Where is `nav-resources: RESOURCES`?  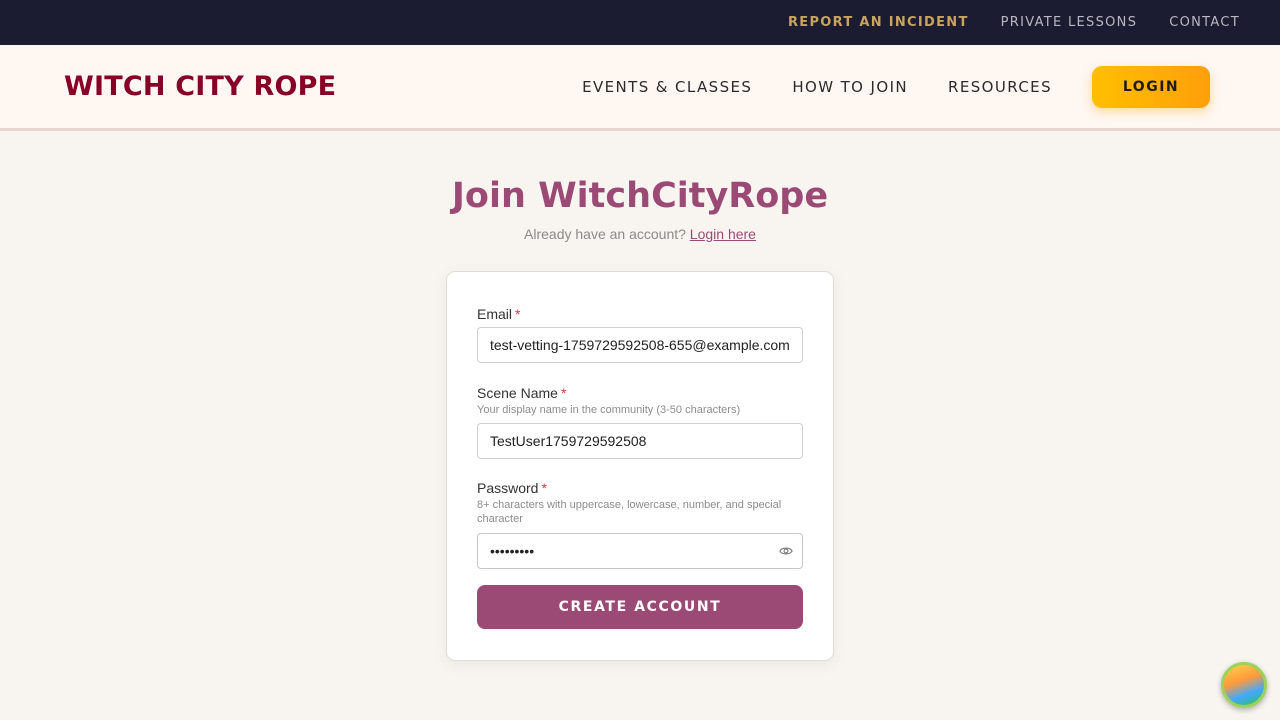 nav-resources: RESOURCES is located at coordinates (1000, 87).